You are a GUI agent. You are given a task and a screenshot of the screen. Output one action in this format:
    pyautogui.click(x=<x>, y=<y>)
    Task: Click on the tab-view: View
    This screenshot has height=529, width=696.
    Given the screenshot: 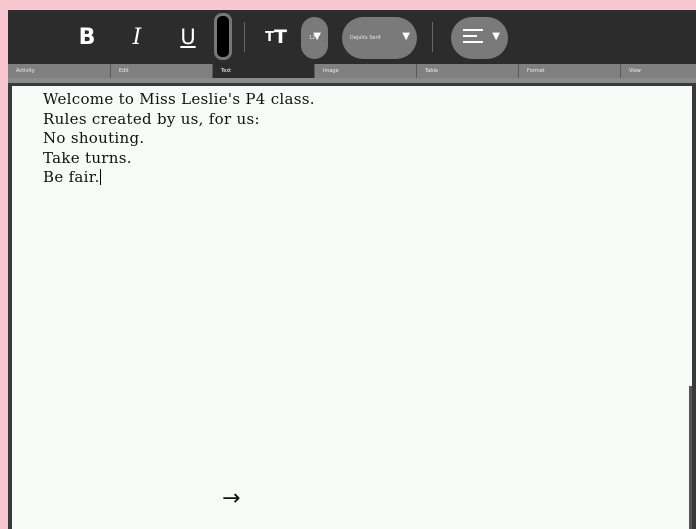 What is the action you would take?
    pyautogui.click(x=658, y=71)
    